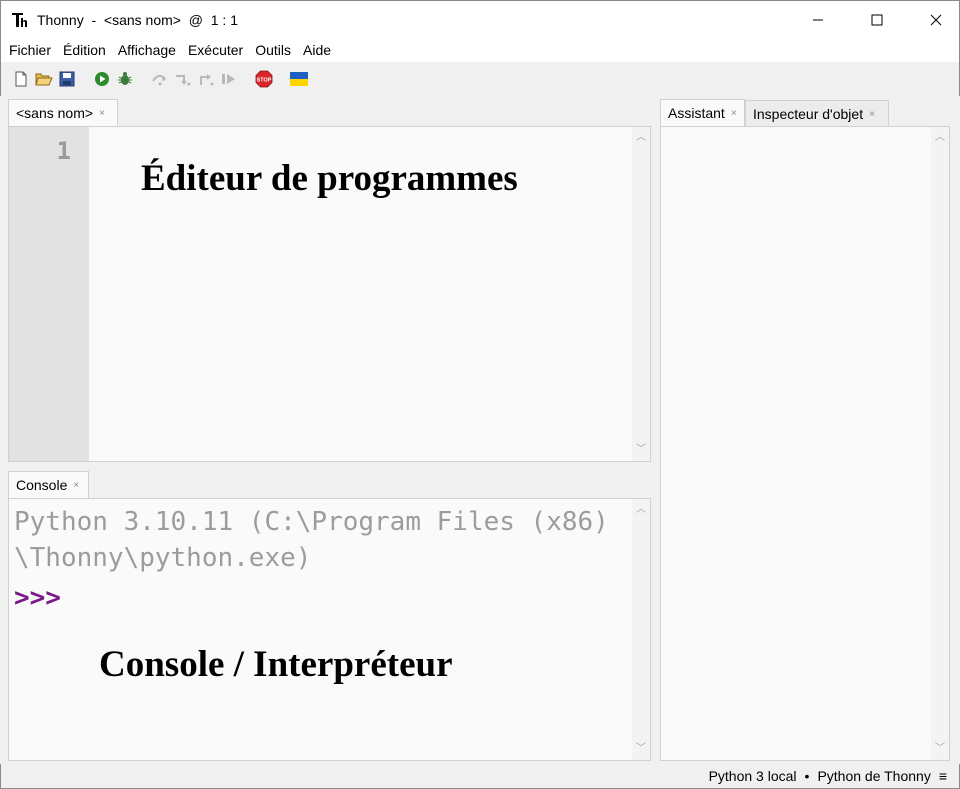  I want to click on line-number: 1, so click(63, 151).